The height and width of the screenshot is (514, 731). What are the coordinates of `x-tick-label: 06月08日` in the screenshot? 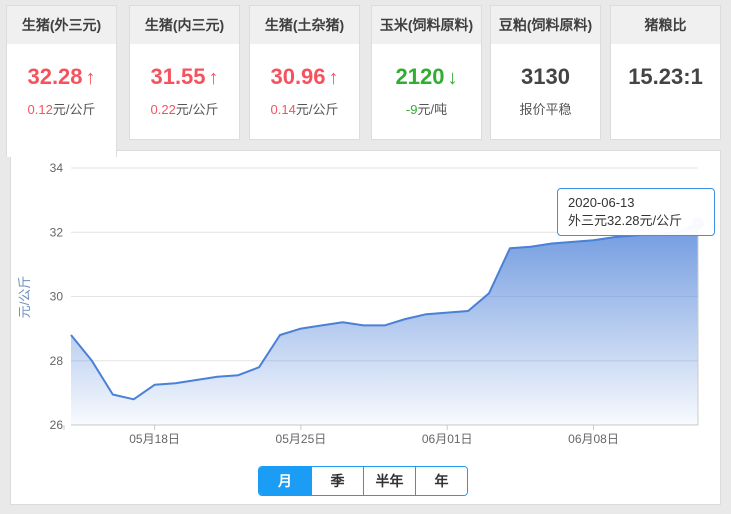 It's located at (593, 439).